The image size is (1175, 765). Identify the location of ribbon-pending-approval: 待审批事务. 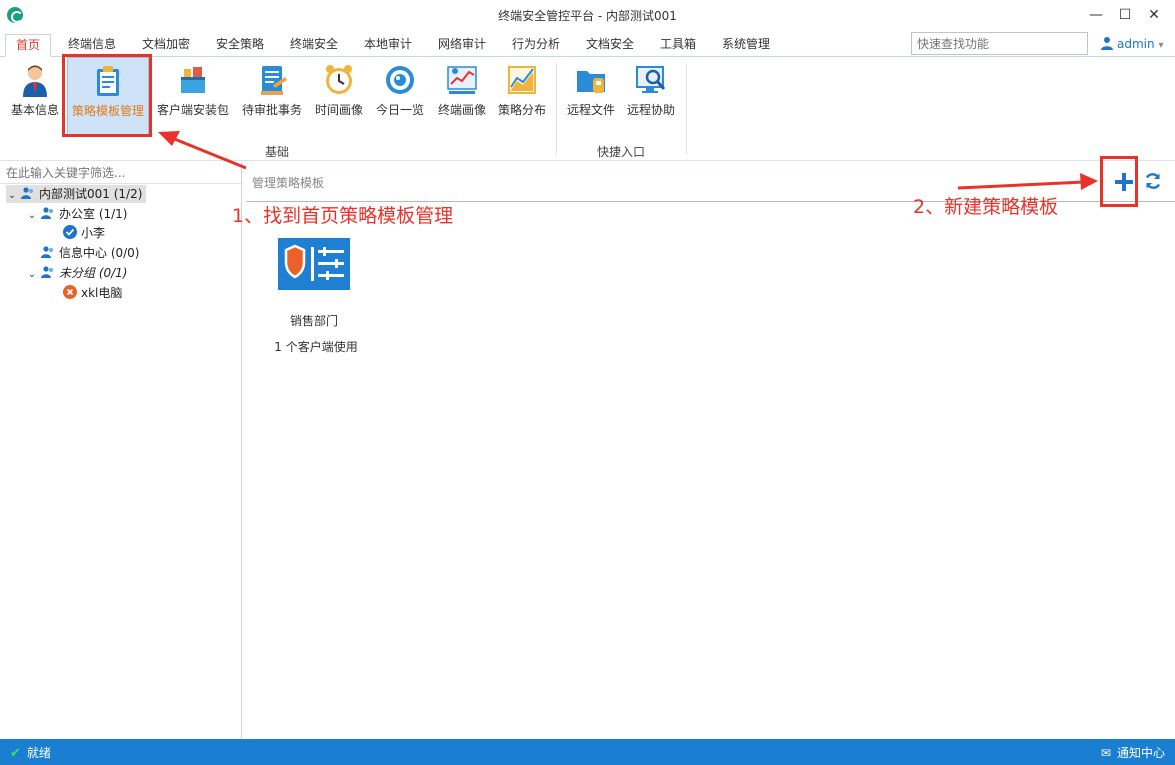
(272, 96).